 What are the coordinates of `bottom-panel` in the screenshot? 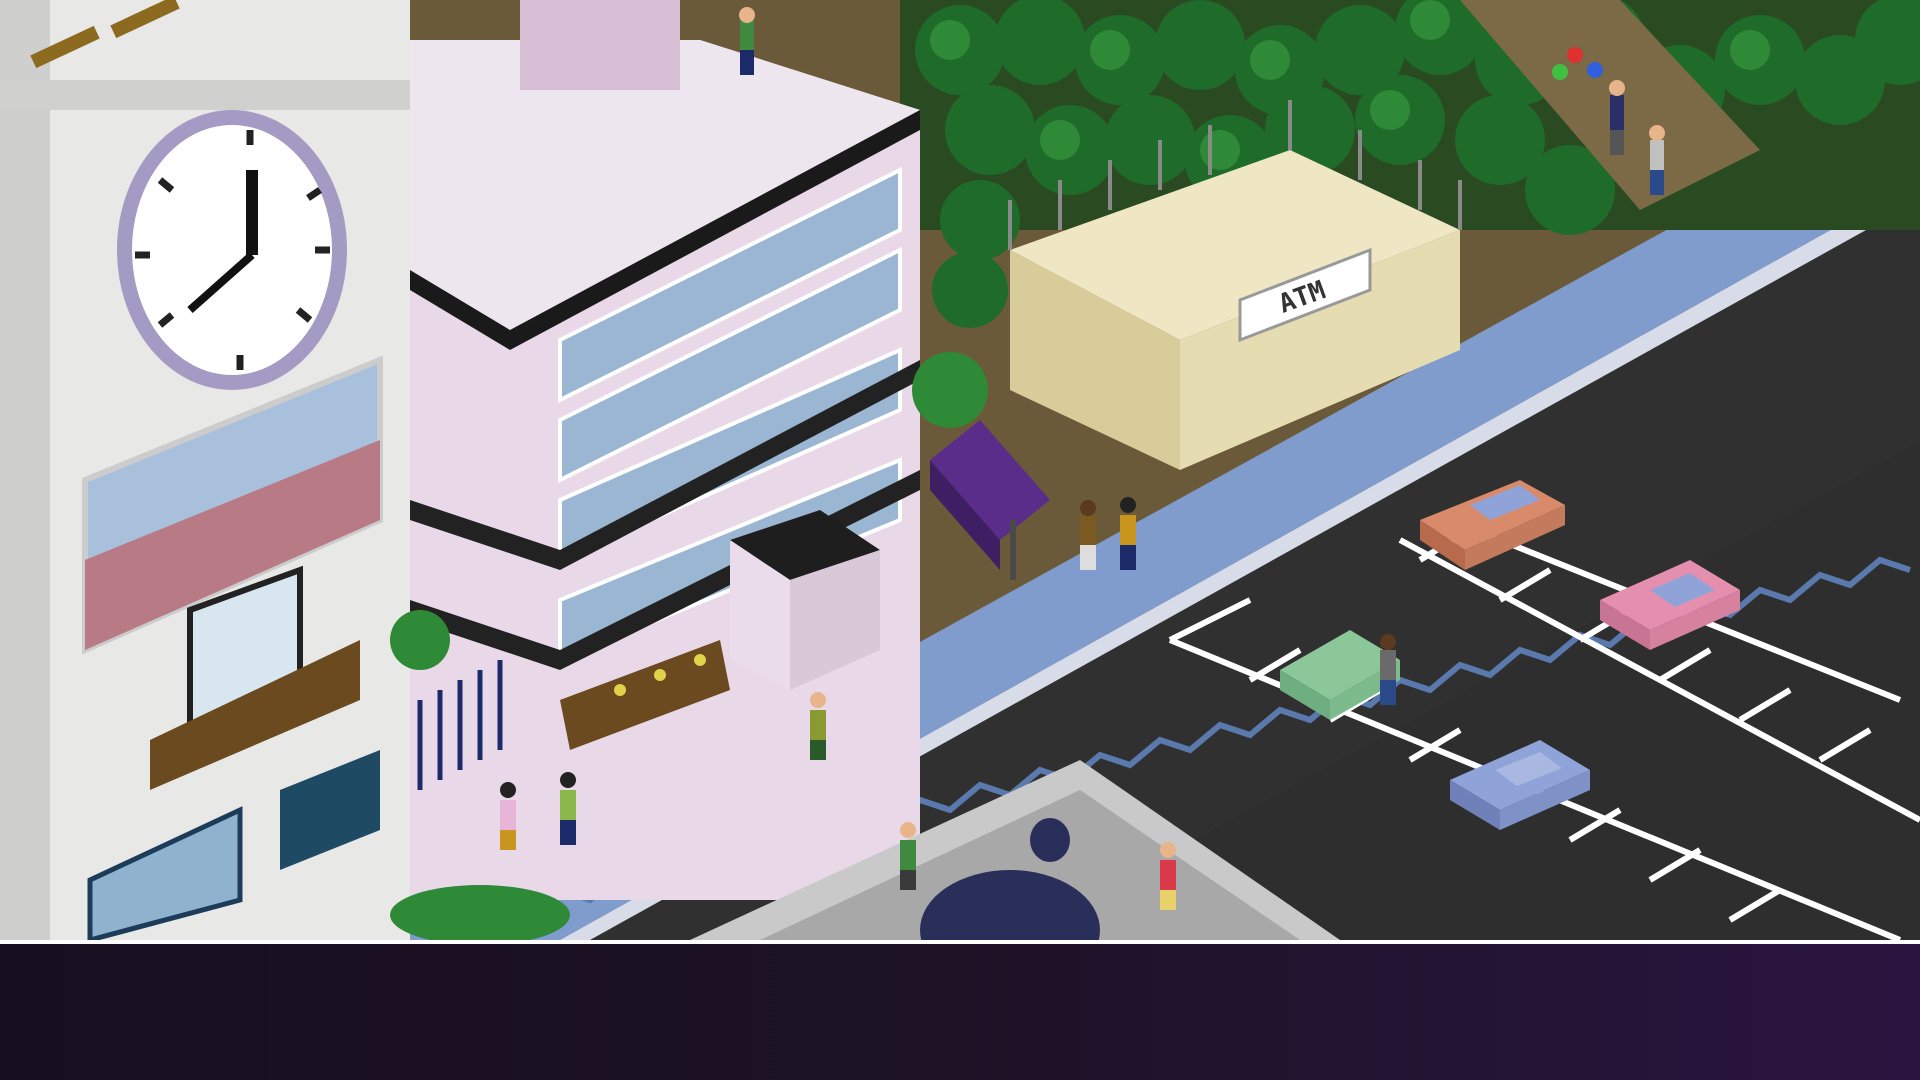 It's located at (960, 1010).